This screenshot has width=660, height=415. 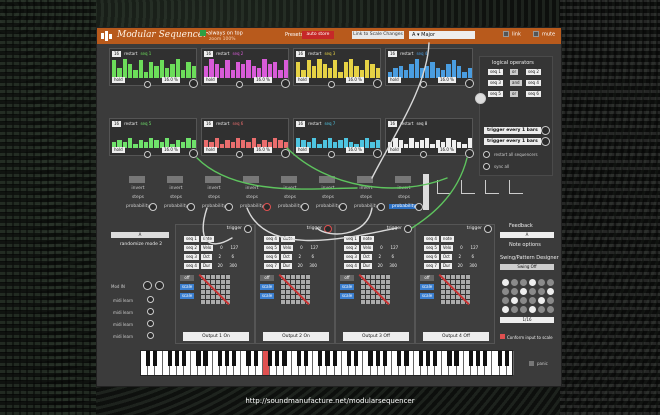 What do you see at coordinates (221, 33) in the screenshot?
I see `always-on-top-toggle: always on top` at bounding box center [221, 33].